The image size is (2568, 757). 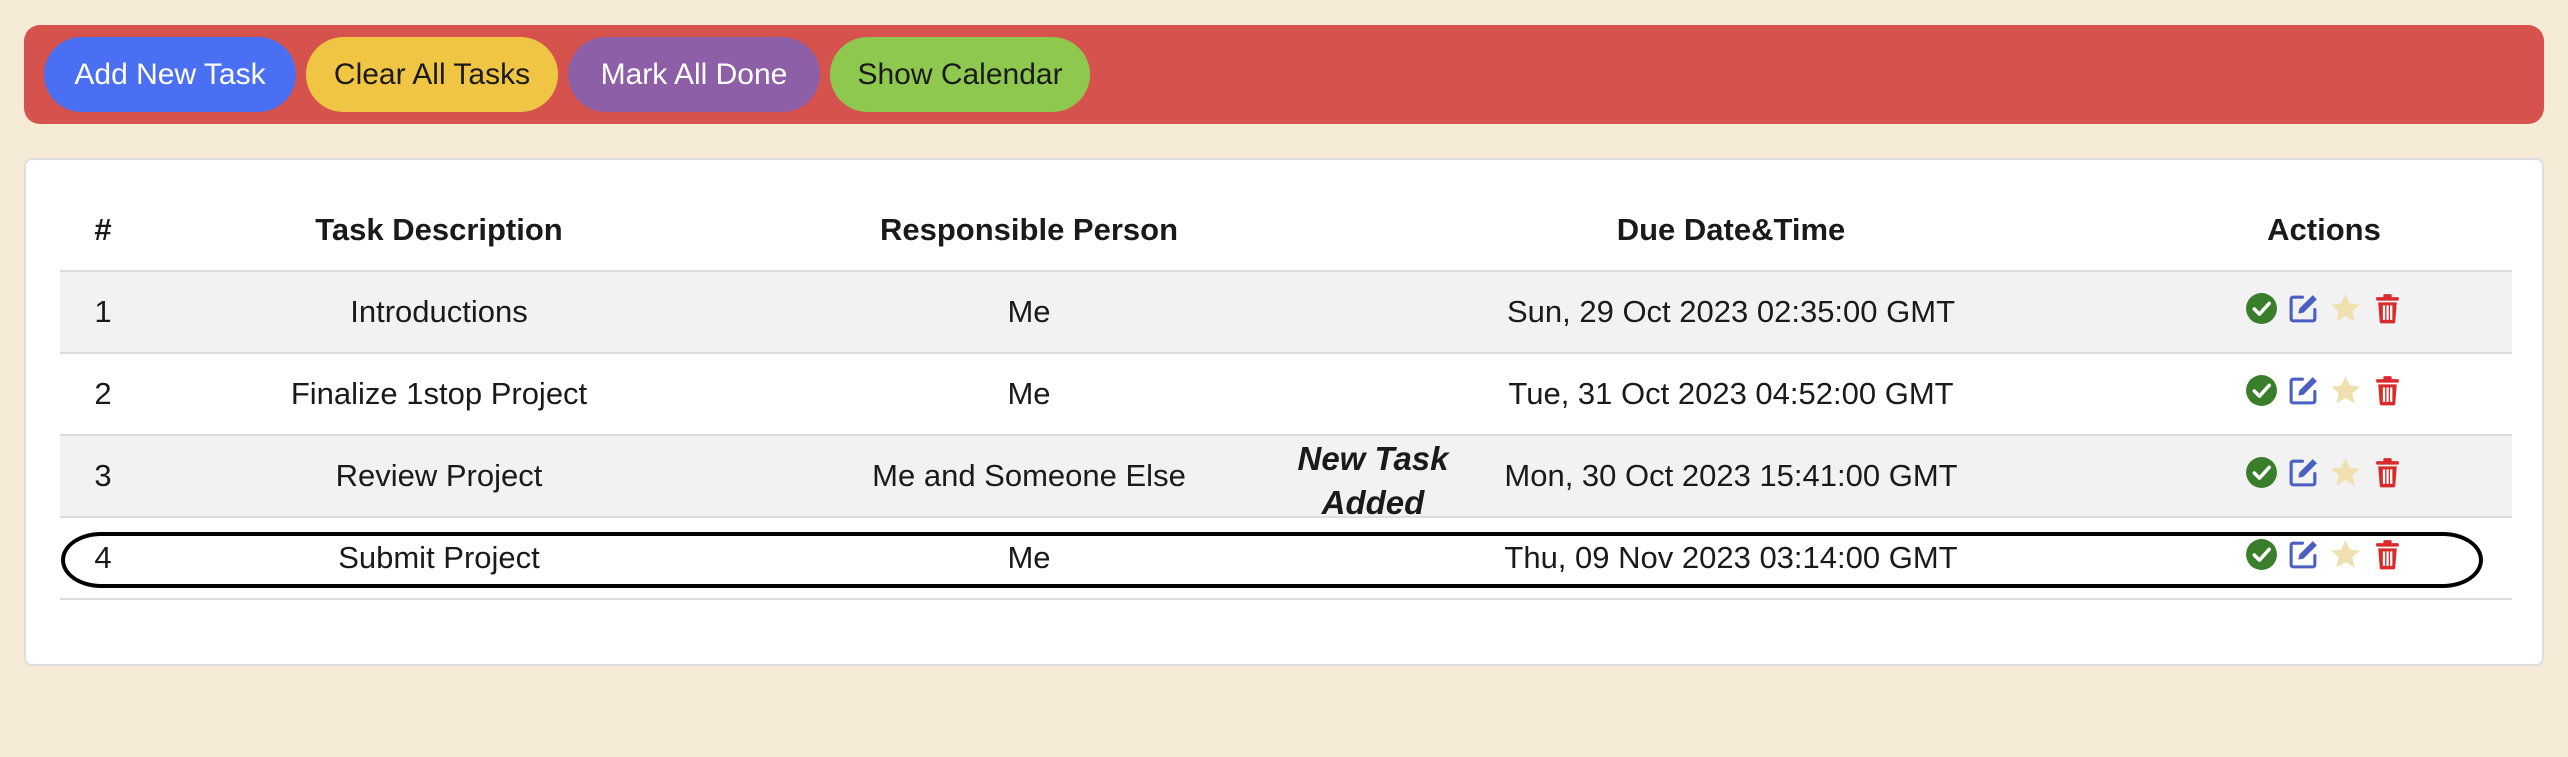 What do you see at coordinates (1373, 481) in the screenshot?
I see `new-task-added-annotation: New Task Added` at bounding box center [1373, 481].